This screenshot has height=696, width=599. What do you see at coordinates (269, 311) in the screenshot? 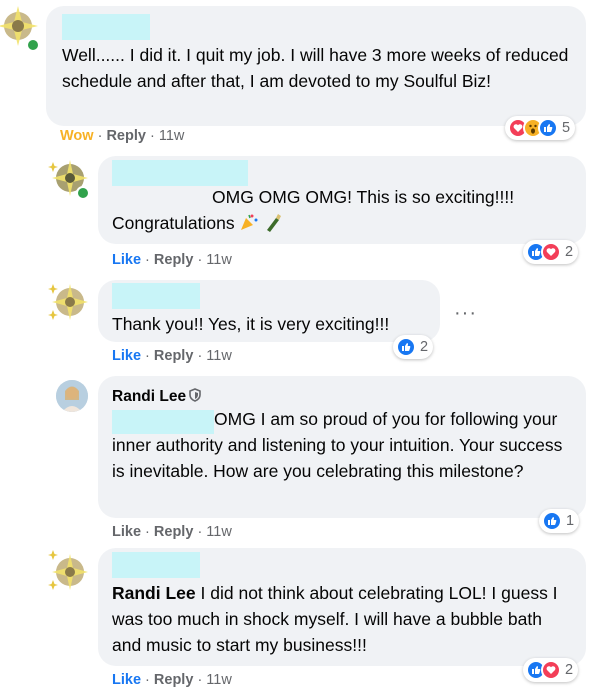
I see `comment-bubble: Thank you!! Yes, it is very exciting!!!` at bounding box center [269, 311].